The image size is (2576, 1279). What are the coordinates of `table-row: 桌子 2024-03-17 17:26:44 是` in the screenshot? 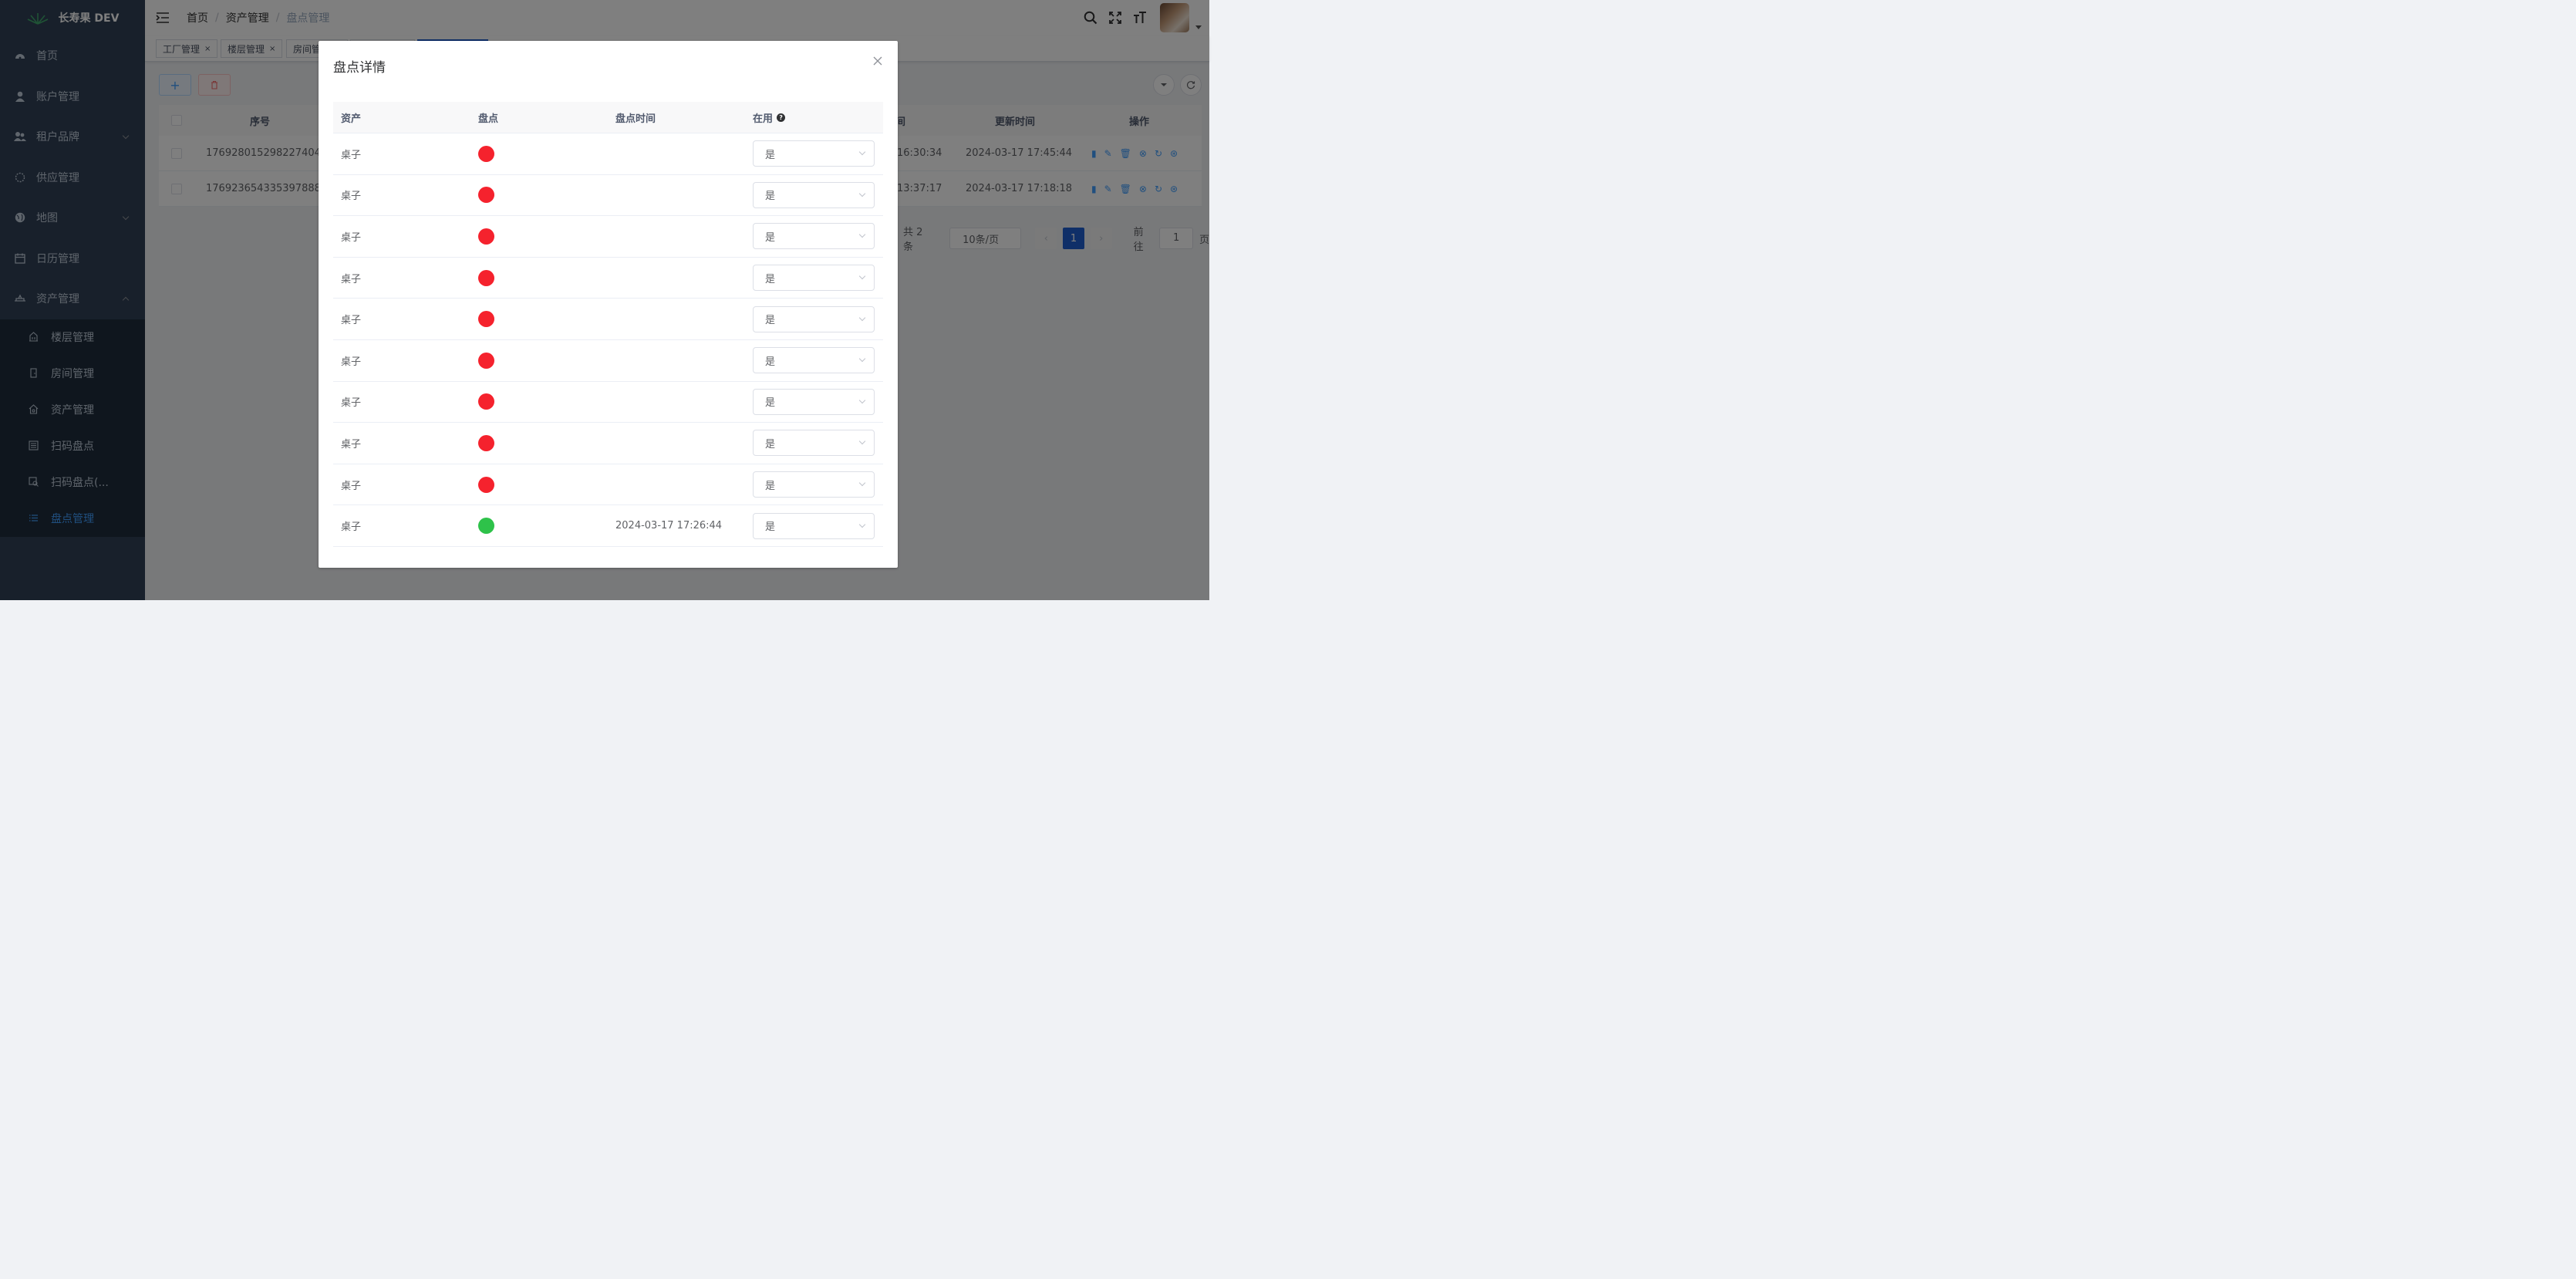 It's located at (608, 526).